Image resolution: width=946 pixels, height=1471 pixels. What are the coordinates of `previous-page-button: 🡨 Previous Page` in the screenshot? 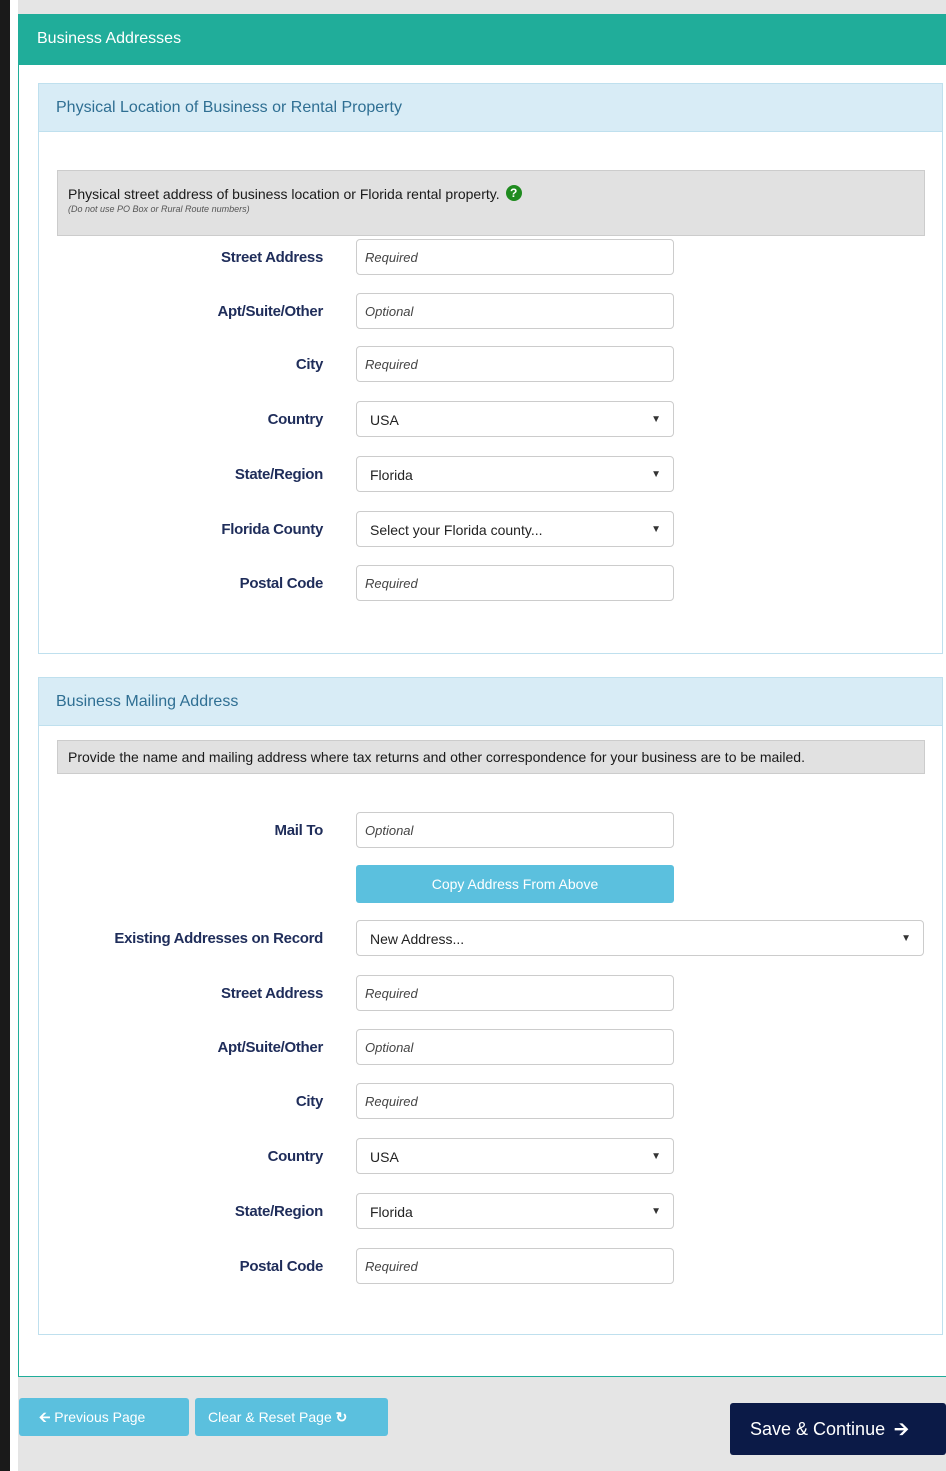 It's located at (104, 1417).